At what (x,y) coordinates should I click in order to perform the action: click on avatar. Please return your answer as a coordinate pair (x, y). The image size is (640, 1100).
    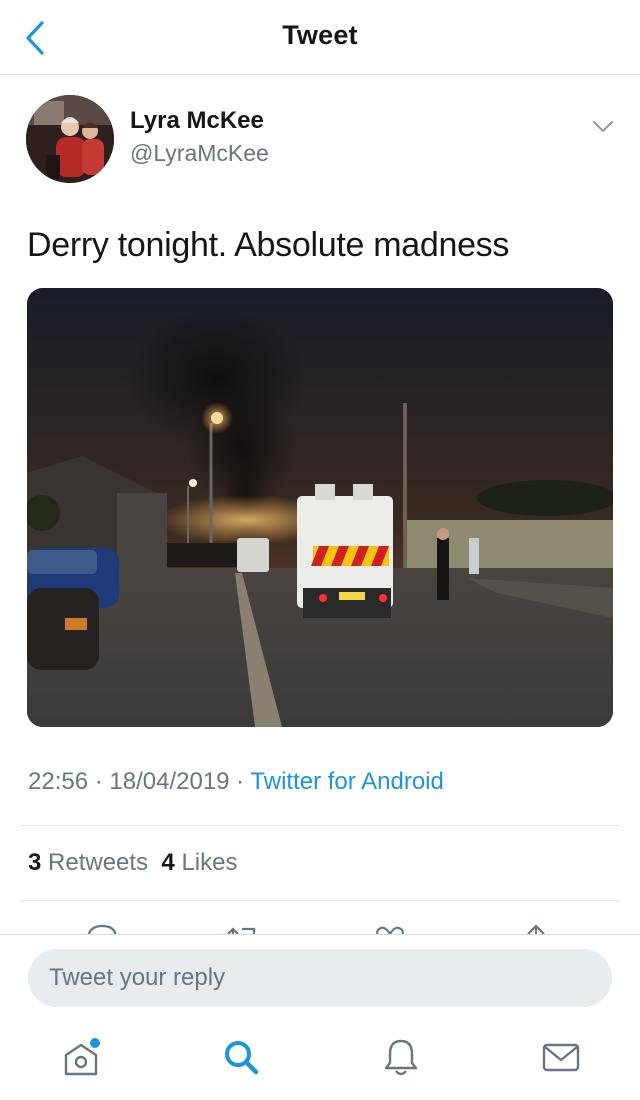
    Looking at the image, I should click on (70, 139).